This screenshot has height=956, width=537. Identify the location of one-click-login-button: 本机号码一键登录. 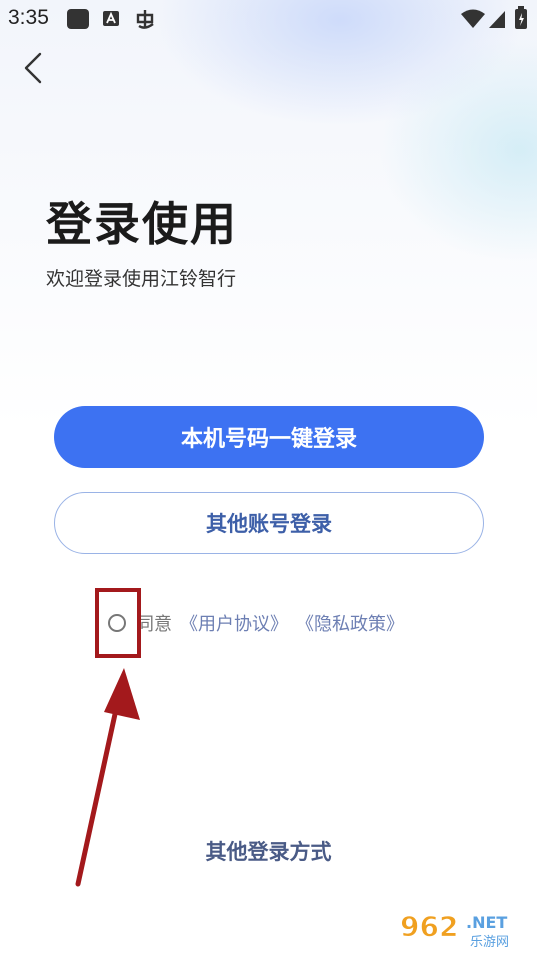
(269, 437).